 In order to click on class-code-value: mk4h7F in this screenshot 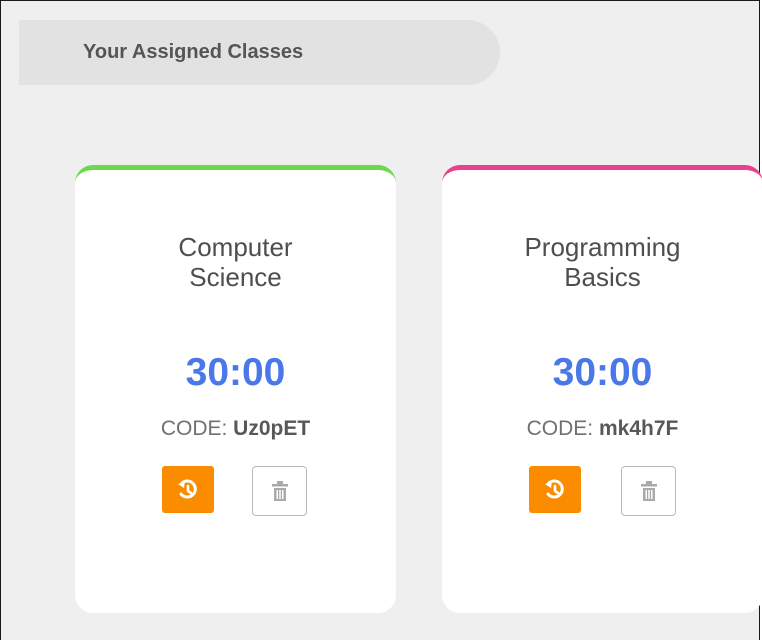, I will do `click(638, 428)`.